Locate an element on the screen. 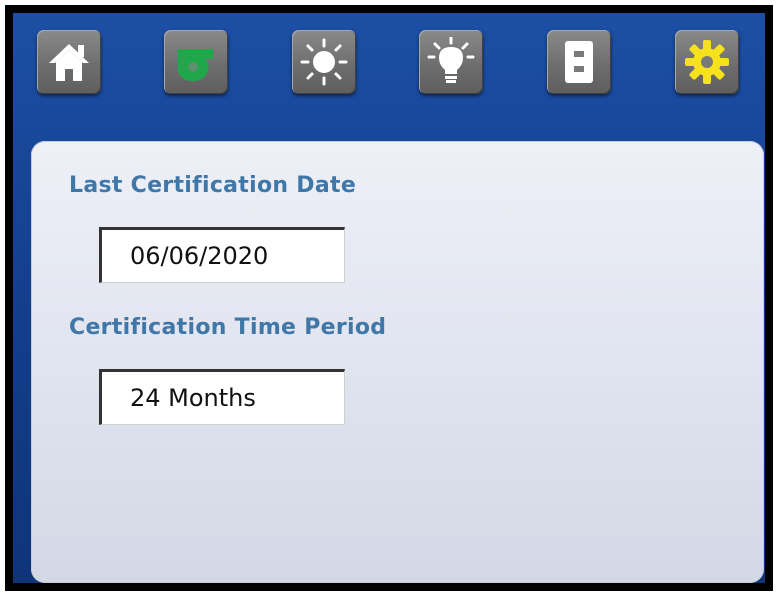  outlet-icon is located at coordinates (579, 62).